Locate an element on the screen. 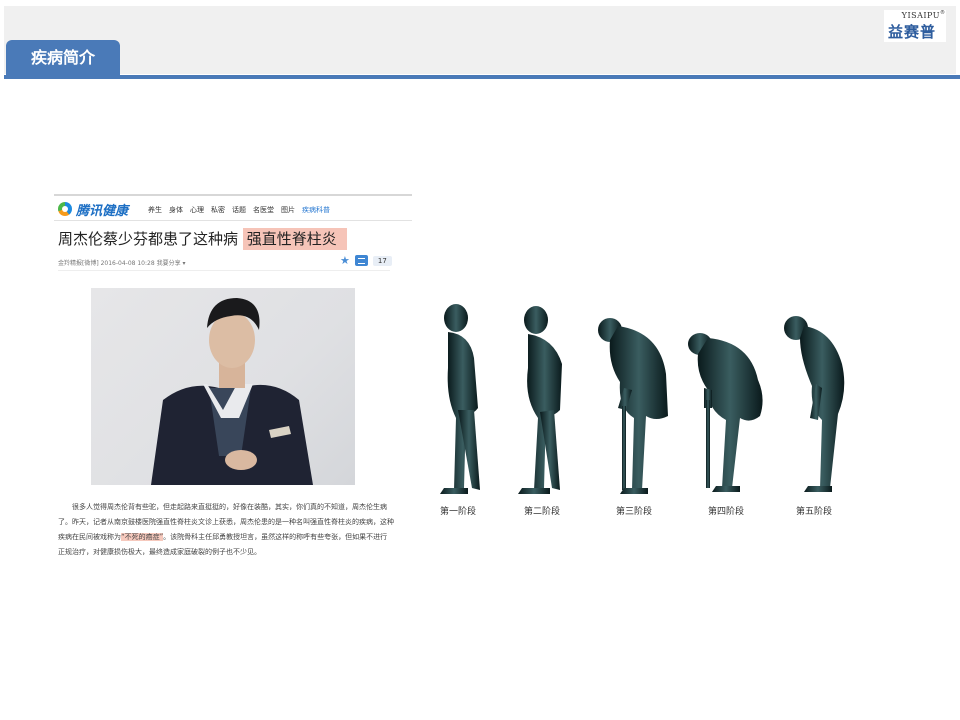  company-logo: YISAIPU ® 益赛普 is located at coordinates (915, 26).